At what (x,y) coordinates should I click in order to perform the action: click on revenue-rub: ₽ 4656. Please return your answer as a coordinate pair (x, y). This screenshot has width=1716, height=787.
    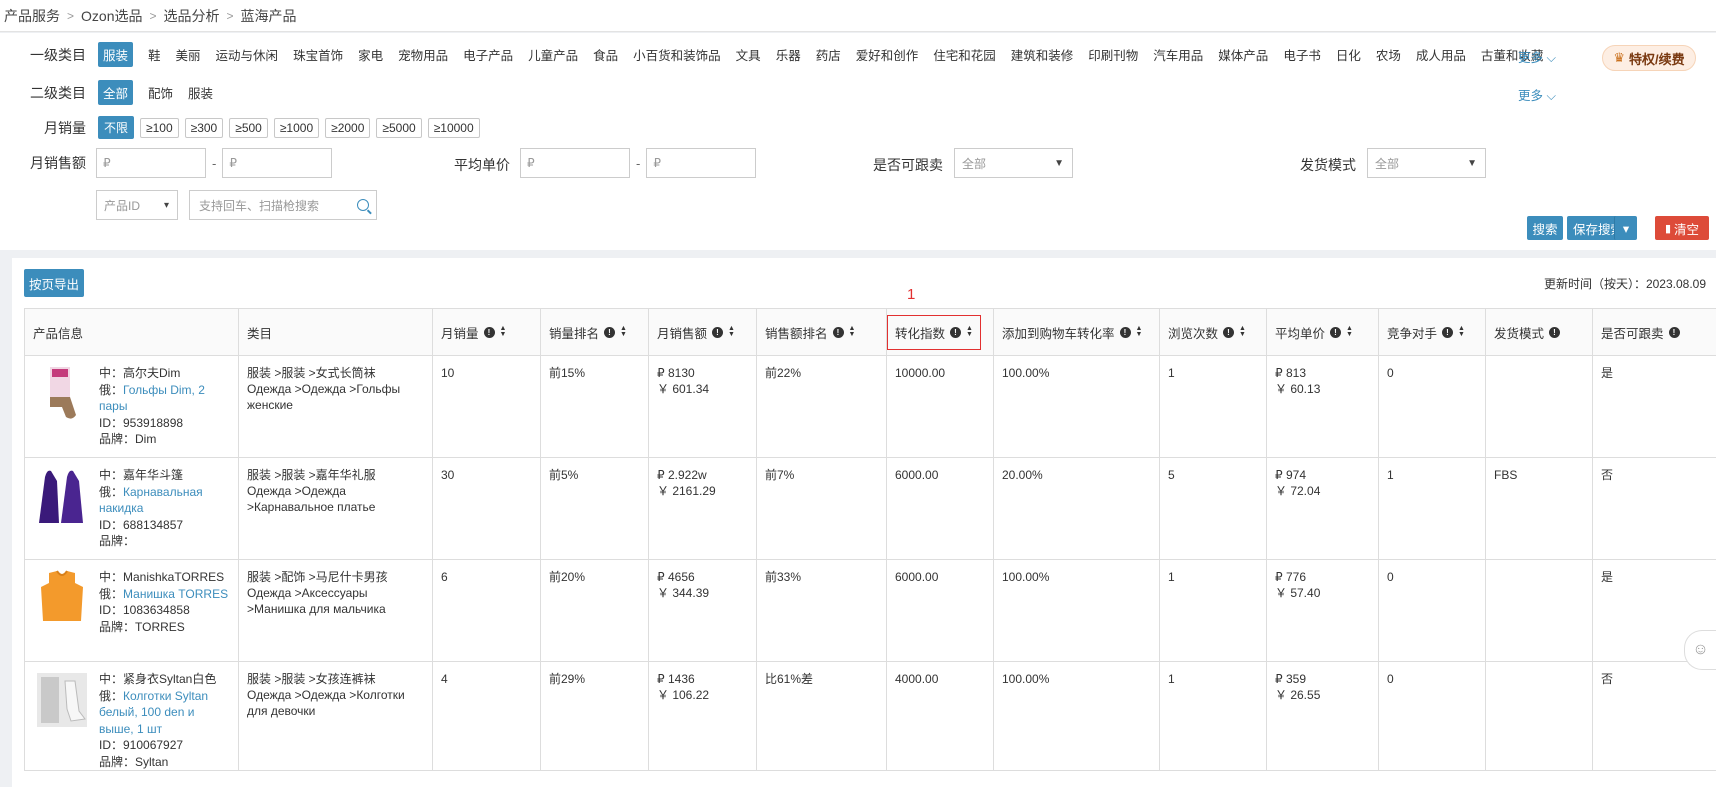
    Looking at the image, I should click on (676, 577).